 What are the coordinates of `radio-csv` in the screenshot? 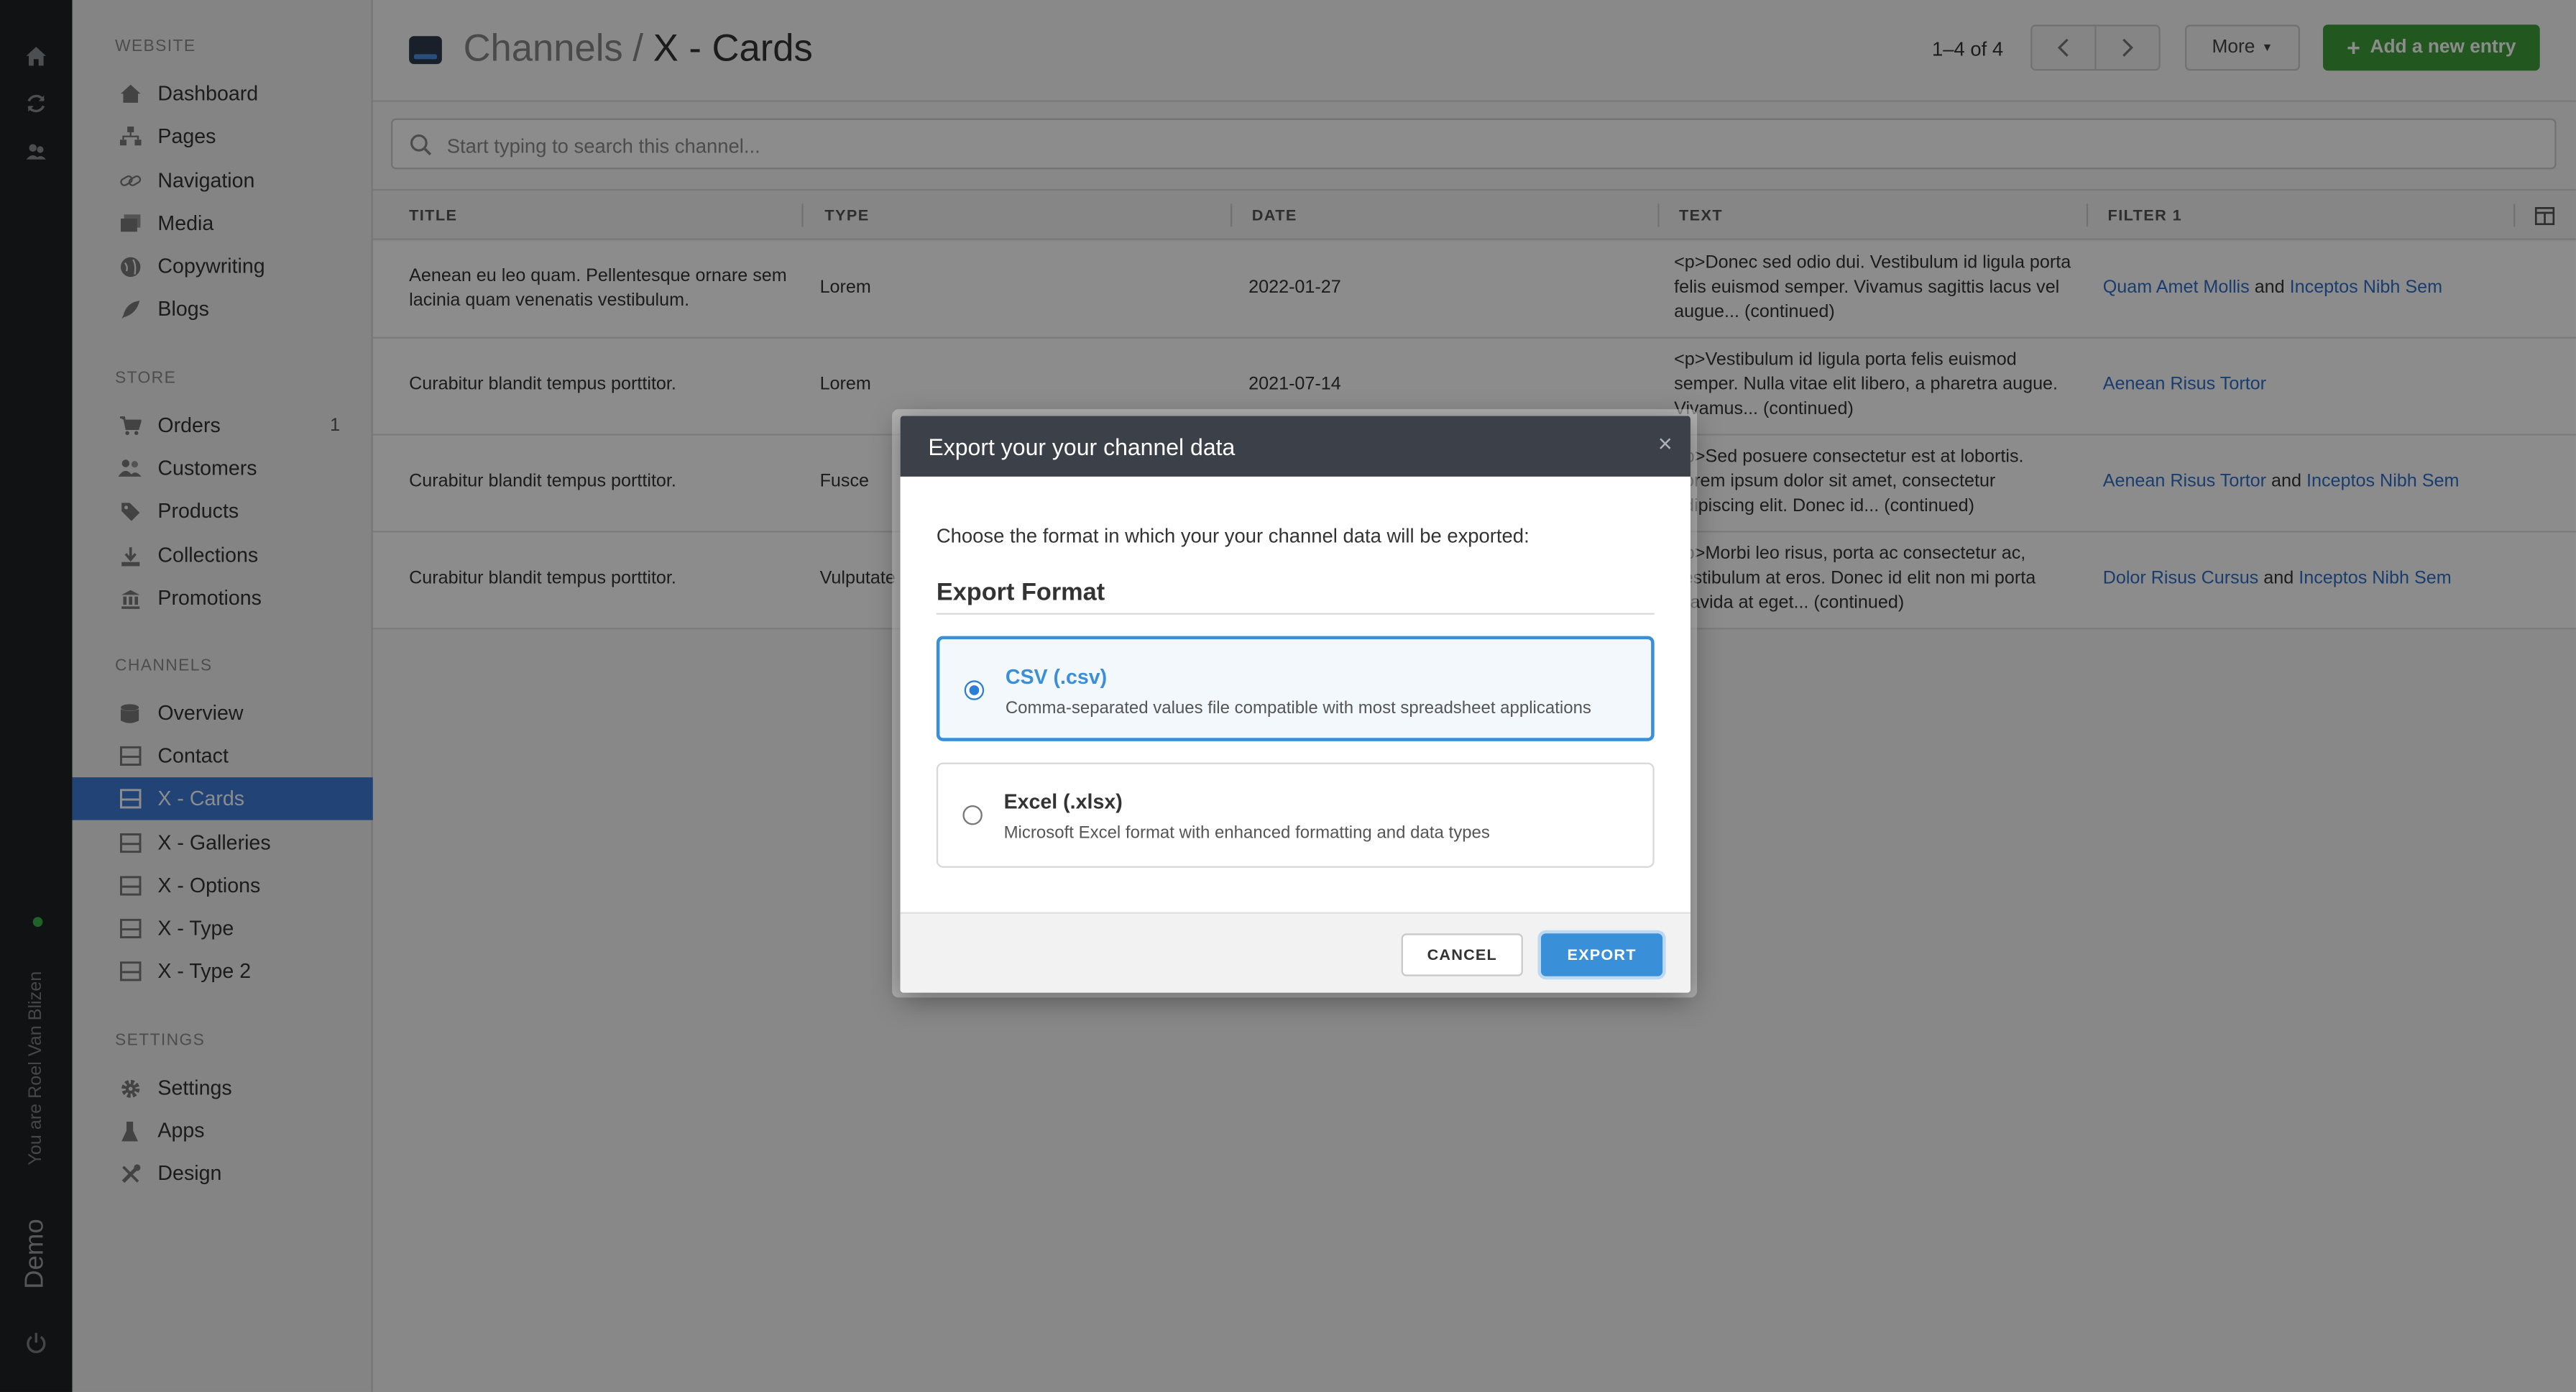 It's located at (974, 690).